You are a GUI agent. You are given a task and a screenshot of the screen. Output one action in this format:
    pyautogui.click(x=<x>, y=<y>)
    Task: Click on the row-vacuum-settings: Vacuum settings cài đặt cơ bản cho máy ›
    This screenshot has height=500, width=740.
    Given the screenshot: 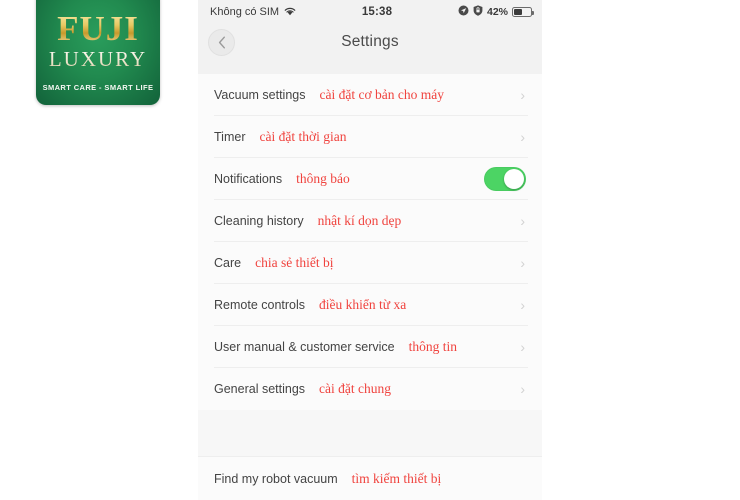 What is the action you would take?
    pyautogui.click(x=370, y=95)
    